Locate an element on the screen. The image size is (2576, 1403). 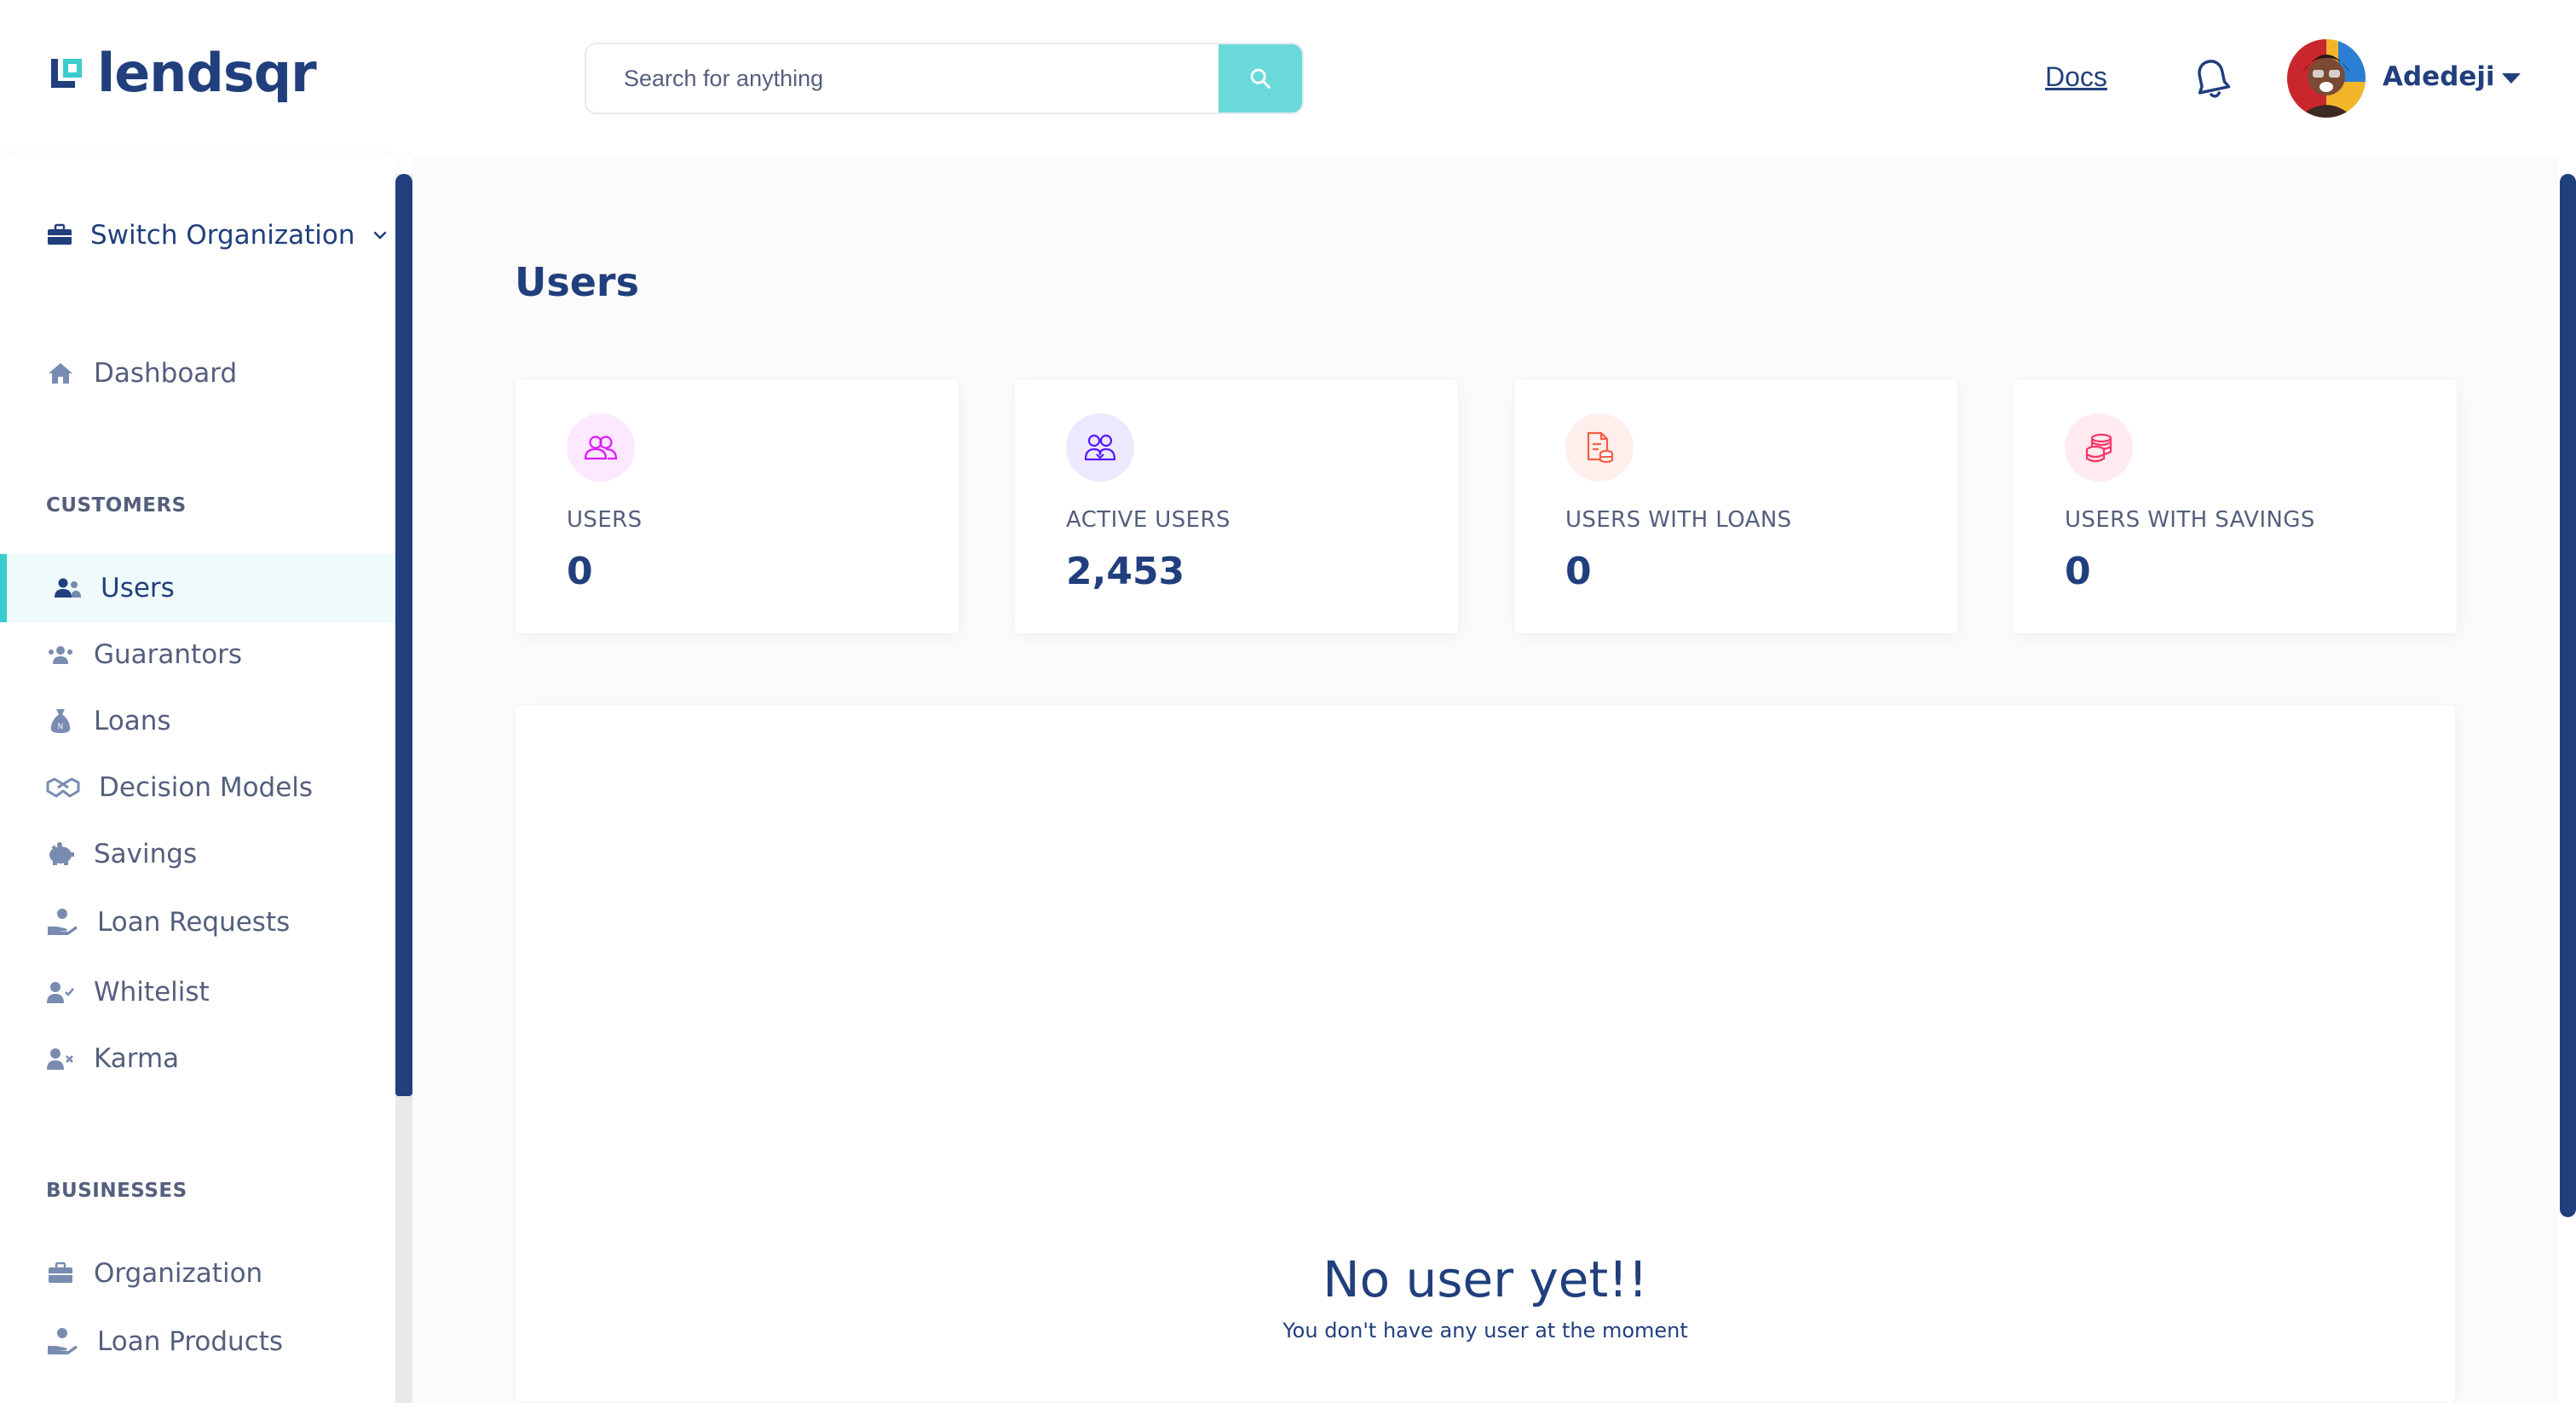
stat-card-users-with-savings: USERS WITH SAVINGS 0 is located at coordinates (2235, 506).